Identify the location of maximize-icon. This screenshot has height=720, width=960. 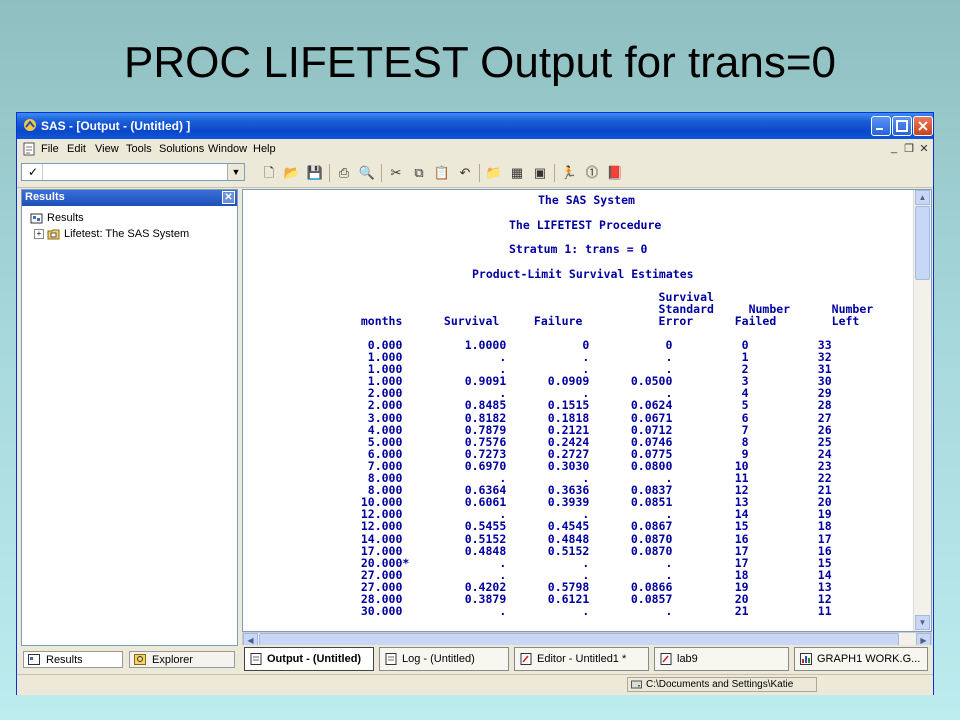
(902, 126).